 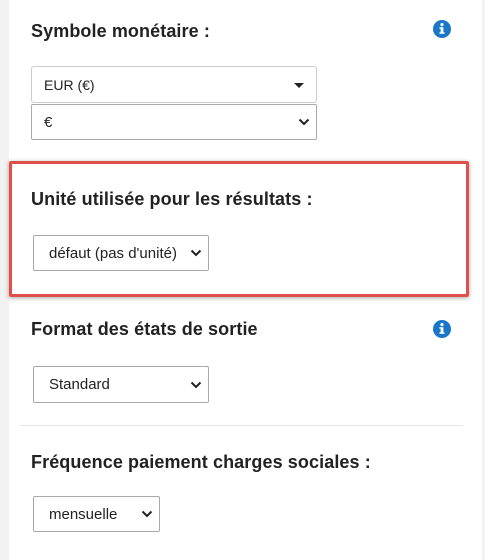 What do you see at coordinates (121, 384) in the screenshot?
I see `format-select: Standard` at bounding box center [121, 384].